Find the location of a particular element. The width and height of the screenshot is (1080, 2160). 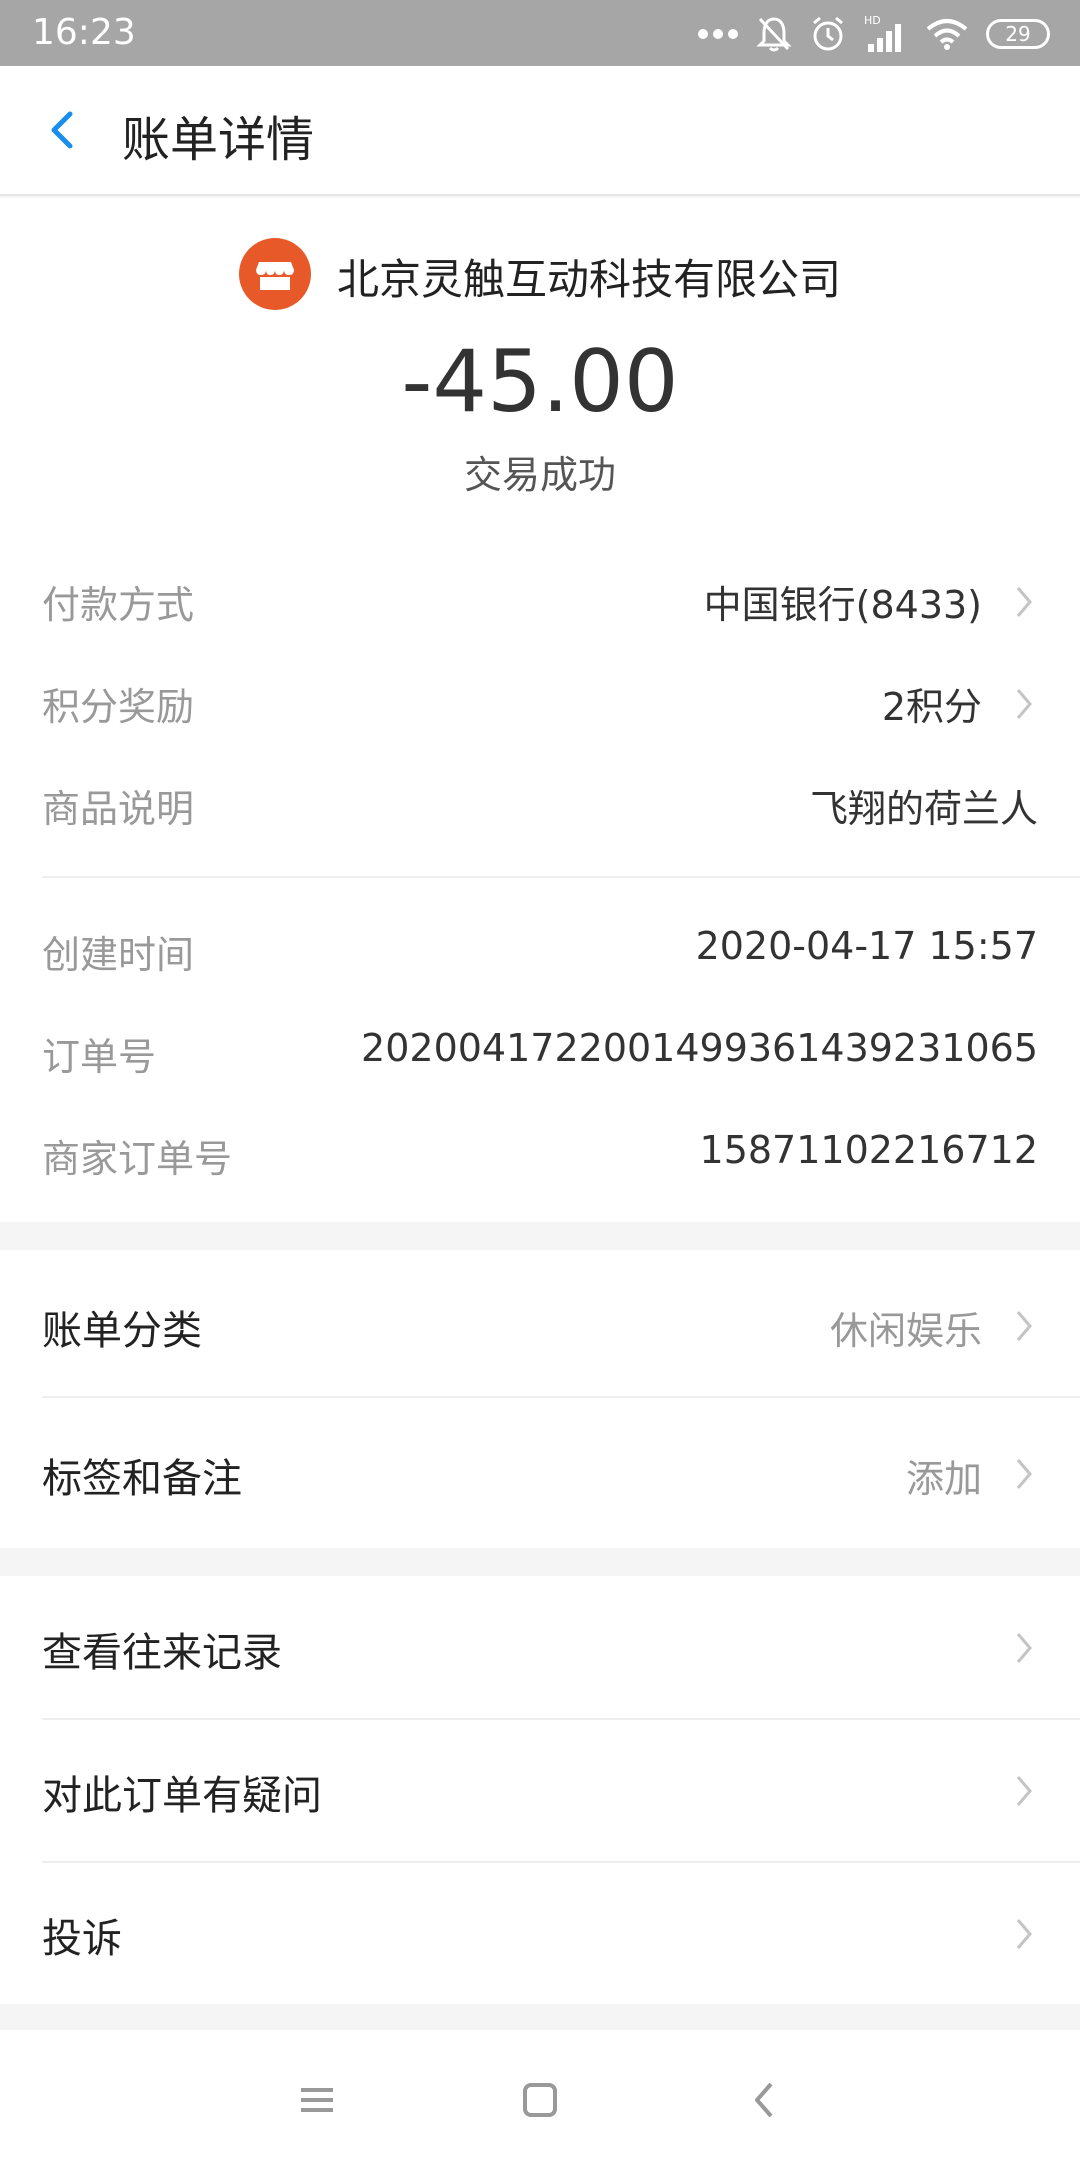

action-label: 投诉 is located at coordinates (82, 1939).